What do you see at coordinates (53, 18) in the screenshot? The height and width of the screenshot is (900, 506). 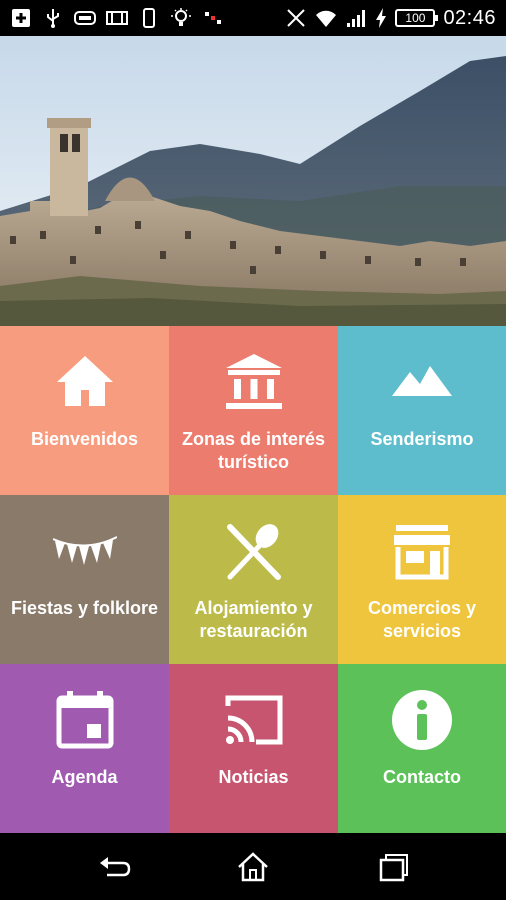 I see `usb-icon` at bounding box center [53, 18].